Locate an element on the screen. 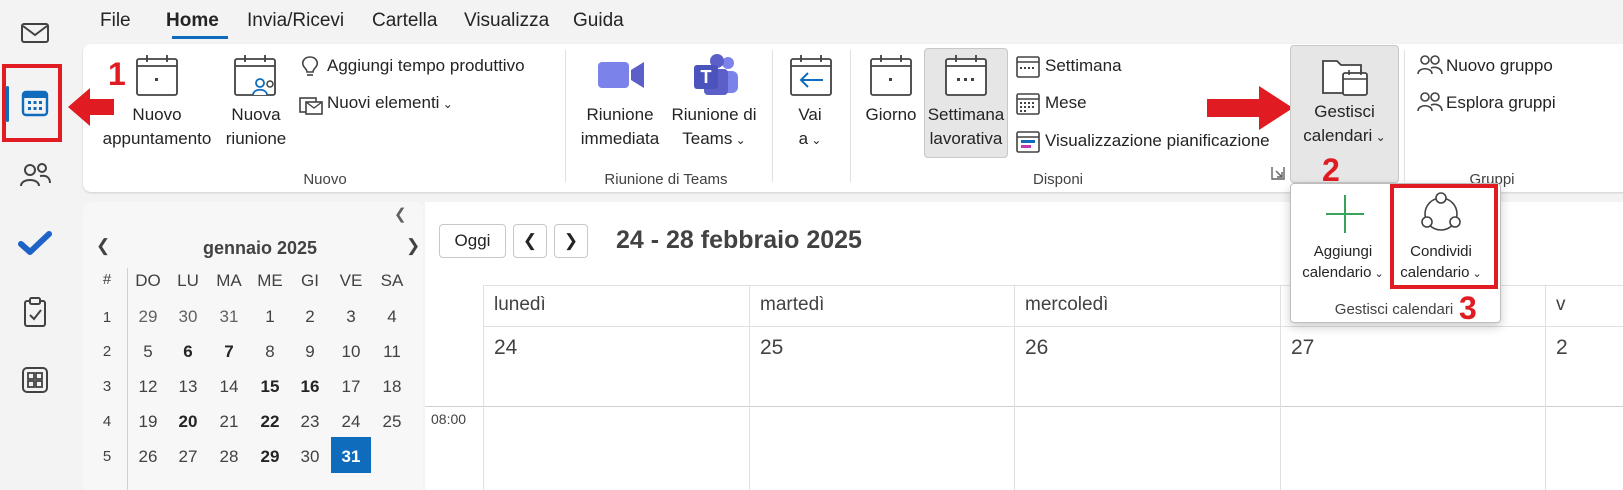  month-view-button: Mese is located at coordinates (1066, 103).